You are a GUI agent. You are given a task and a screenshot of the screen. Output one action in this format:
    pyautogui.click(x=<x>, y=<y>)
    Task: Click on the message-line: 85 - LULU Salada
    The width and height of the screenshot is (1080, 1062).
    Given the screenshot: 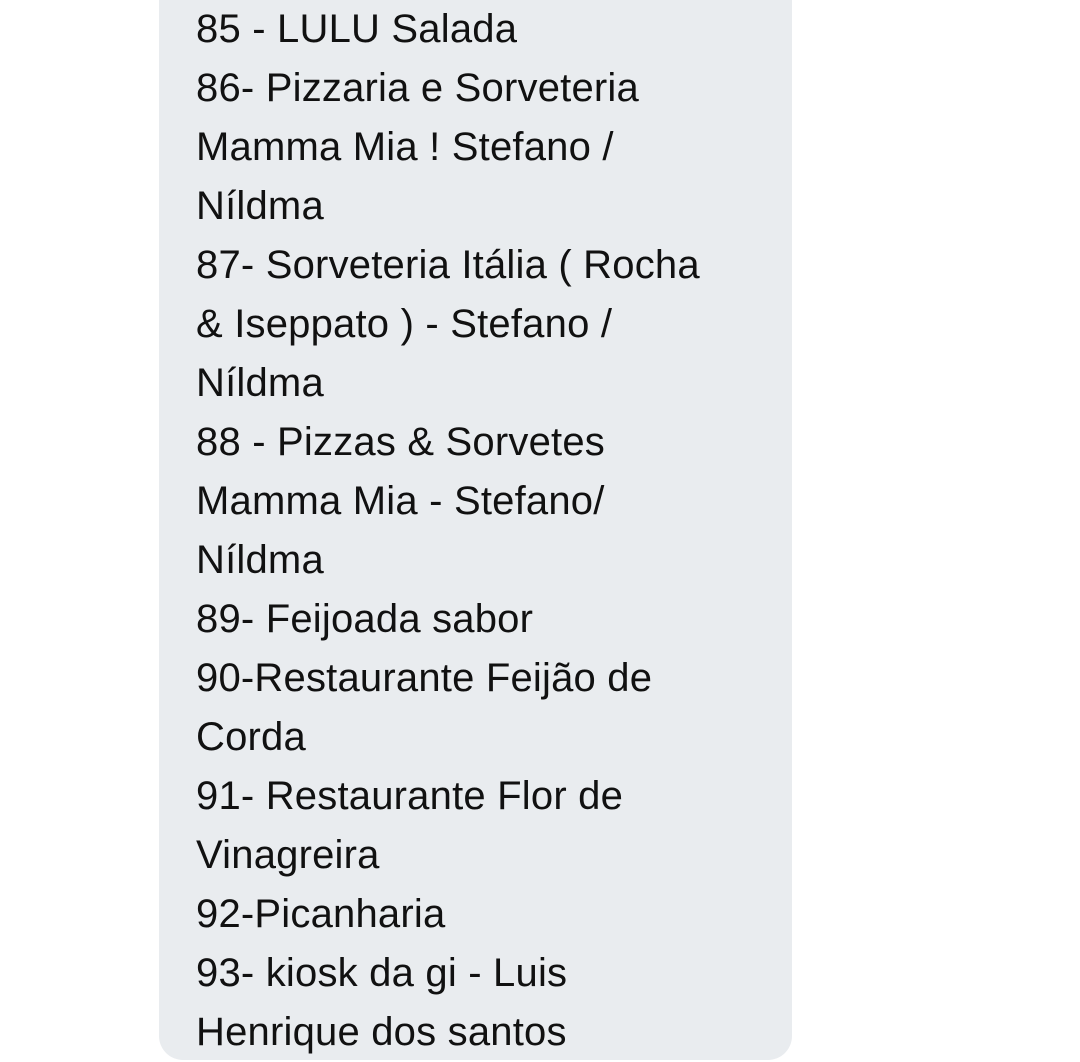 What is the action you would take?
    pyautogui.click(x=357, y=29)
    